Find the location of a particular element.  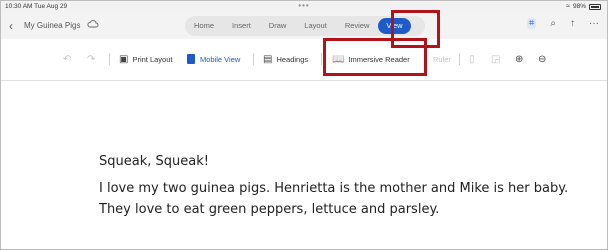

immersive-reader-button: 📖 Immersive Reader is located at coordinates (371, 59).